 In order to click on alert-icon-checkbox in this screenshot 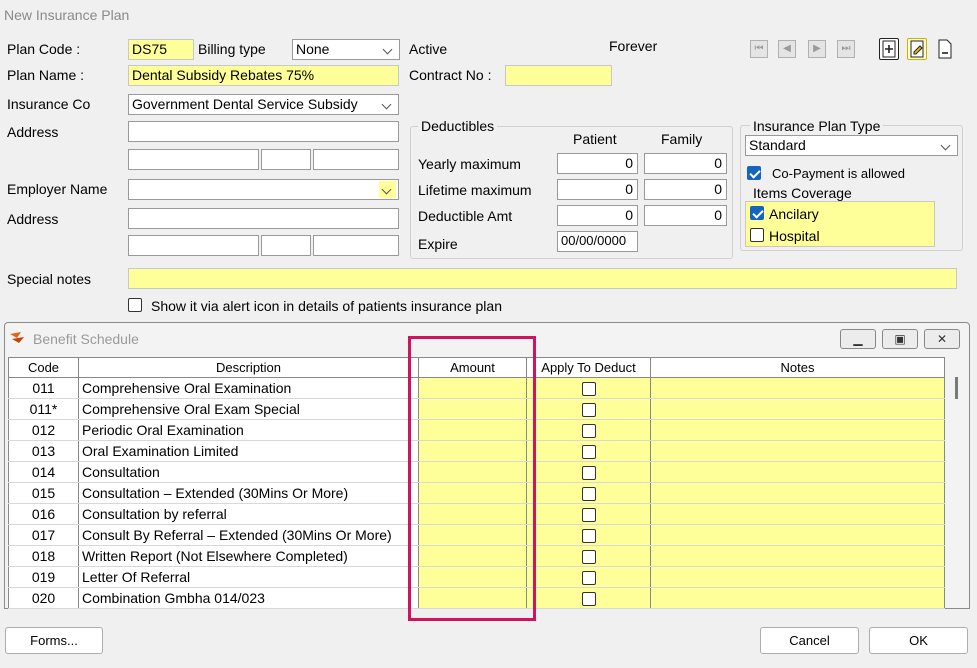, I will do `click(135, 305)`.